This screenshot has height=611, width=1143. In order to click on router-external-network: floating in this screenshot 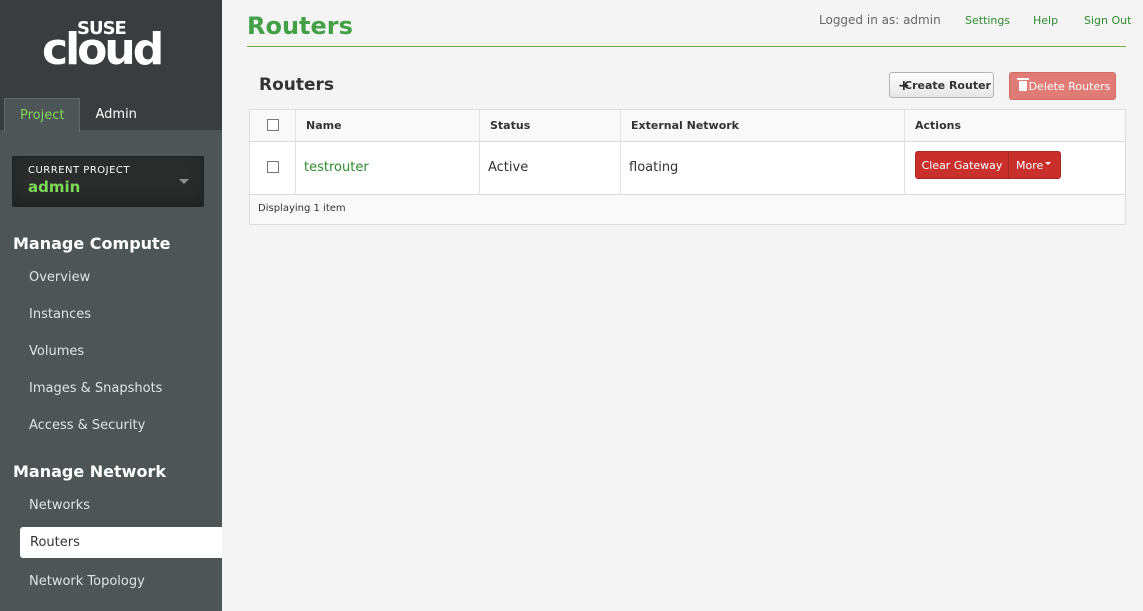, I will do `click(654, 167)`.